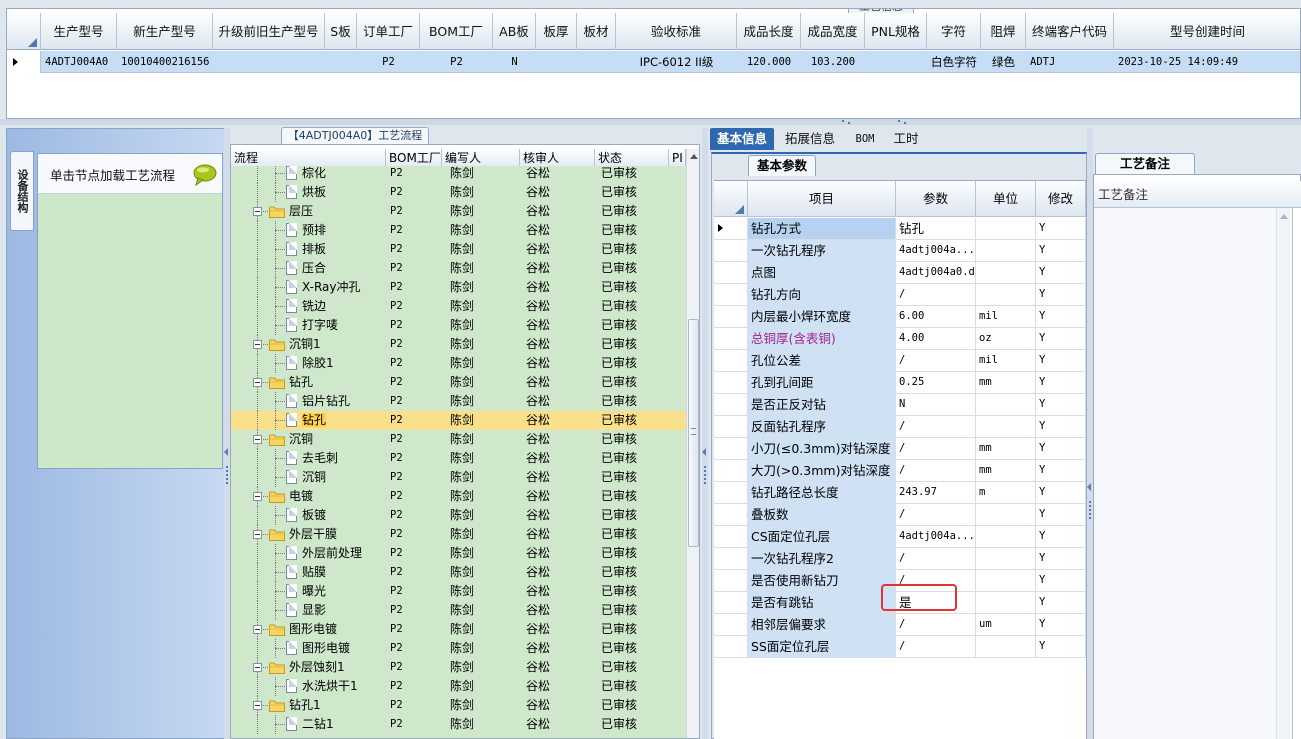 The height and width of the screenshot is (739, 1301). What do you see at coordinates (1145, 163) in the screenshot?
I see `process-notes-tab: 工艺备注` at bounding box center [1145, 163].